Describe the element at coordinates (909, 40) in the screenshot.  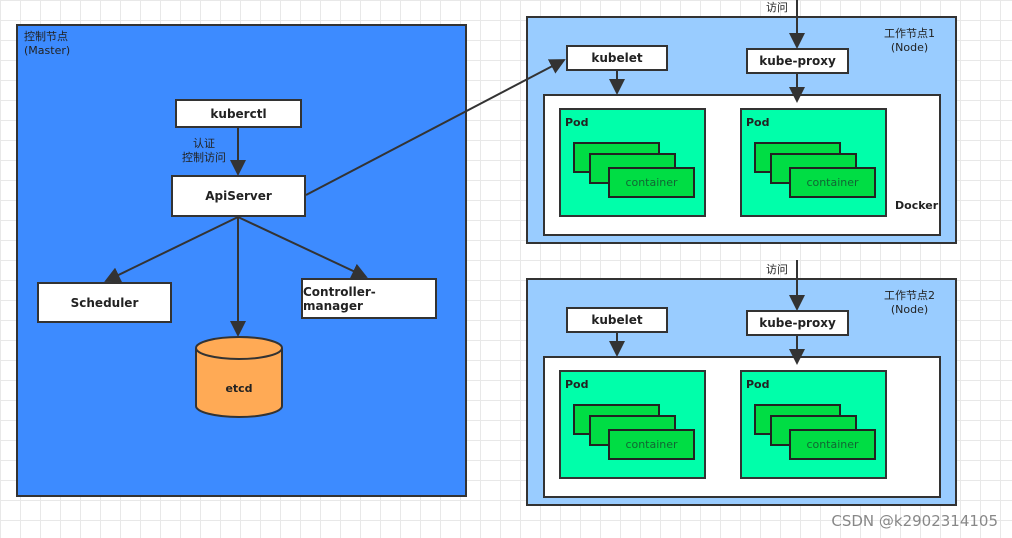
I see `worker-node-title: 工作节点1 (Node)` at that location.